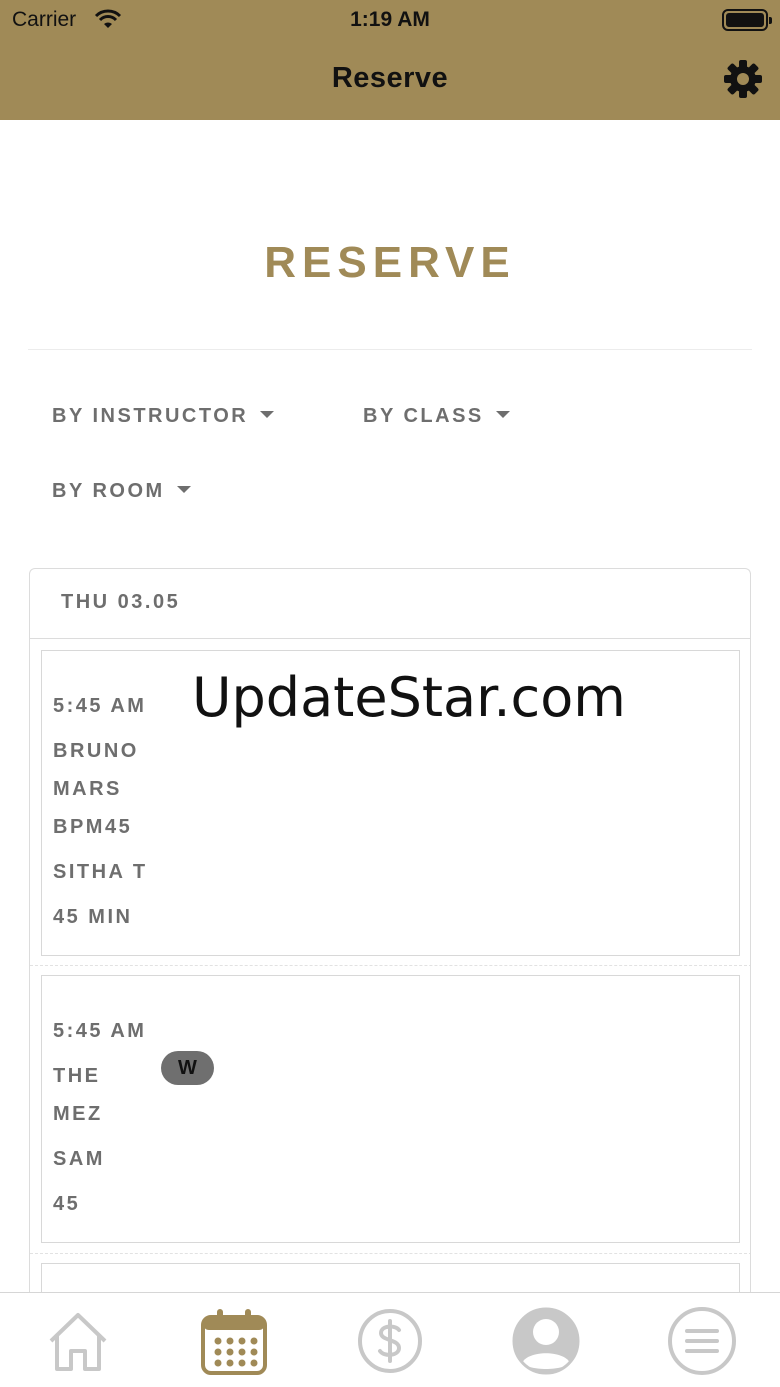  Describe the element at coordinates (390, 60) in the screenshot. I see `navigation-bar: Carrier 1:19 AM Reserve` at that location.